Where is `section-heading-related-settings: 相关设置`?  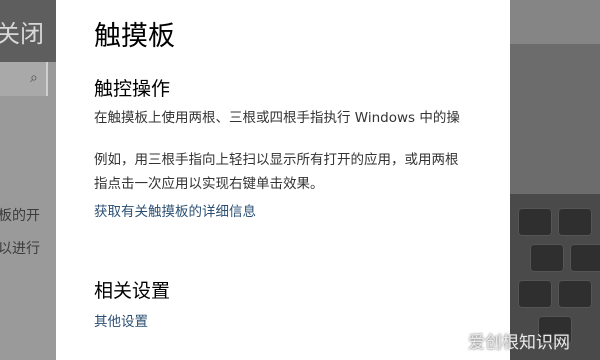
section-heading-related-settings: 相关设置 is located at coordinates (132, 291).